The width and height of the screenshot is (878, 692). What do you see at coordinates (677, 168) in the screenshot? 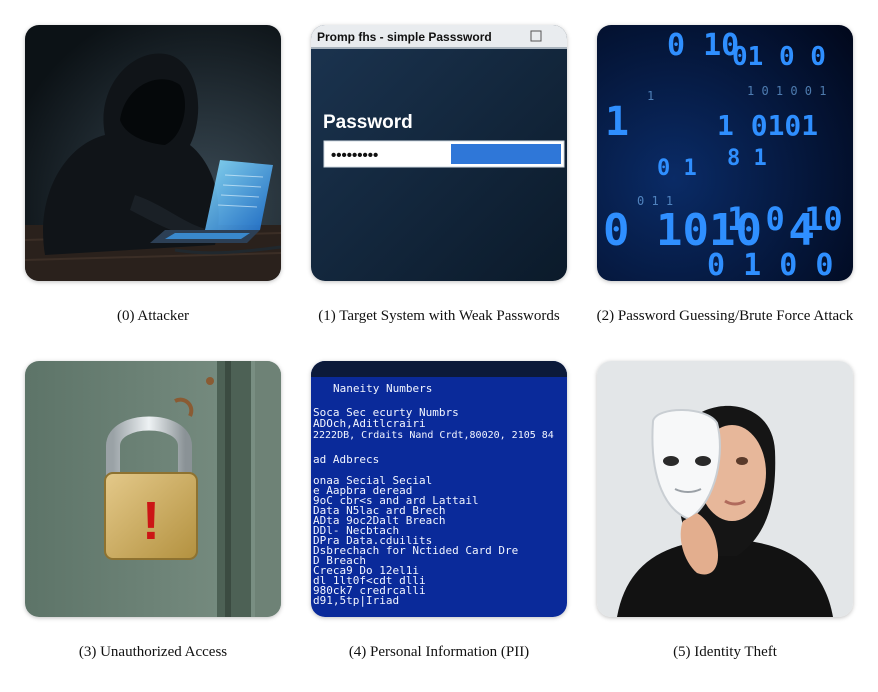
I see `binary-digits: 0 1` at bounding box center [677, 168].